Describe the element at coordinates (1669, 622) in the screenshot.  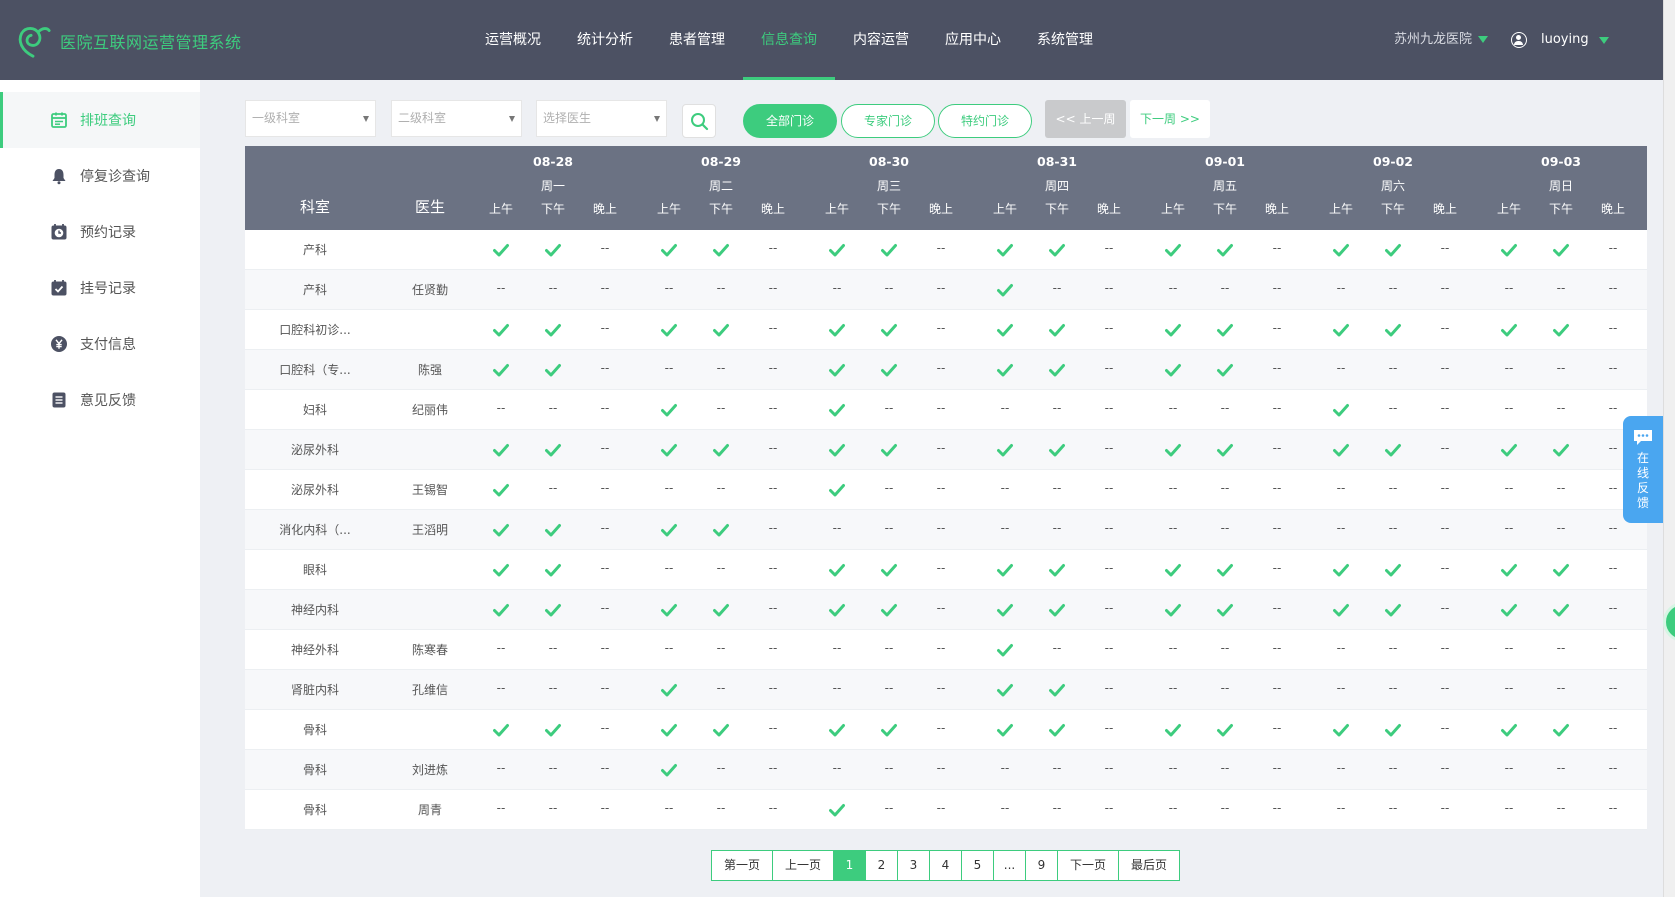
I see `floating-badge` at that location.